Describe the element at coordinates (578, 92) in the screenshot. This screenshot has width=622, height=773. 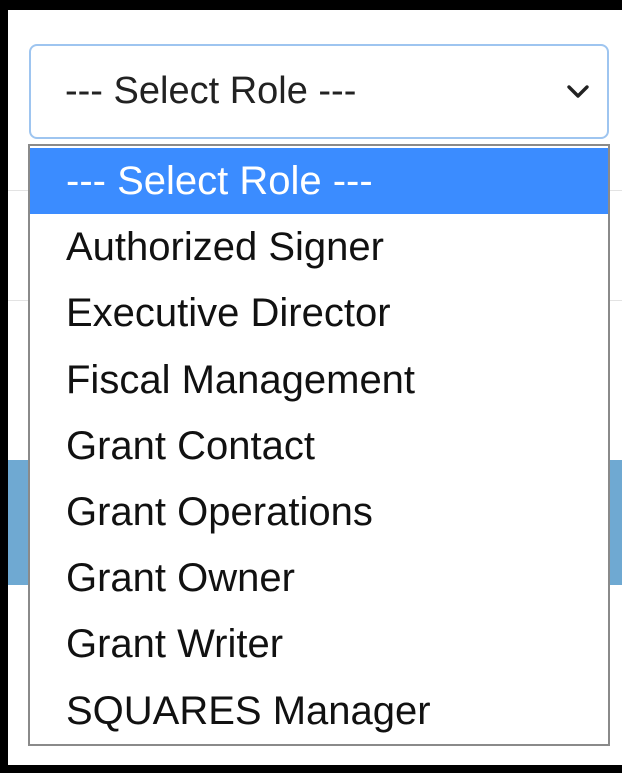
I see `chevron-down-icon` at that location.